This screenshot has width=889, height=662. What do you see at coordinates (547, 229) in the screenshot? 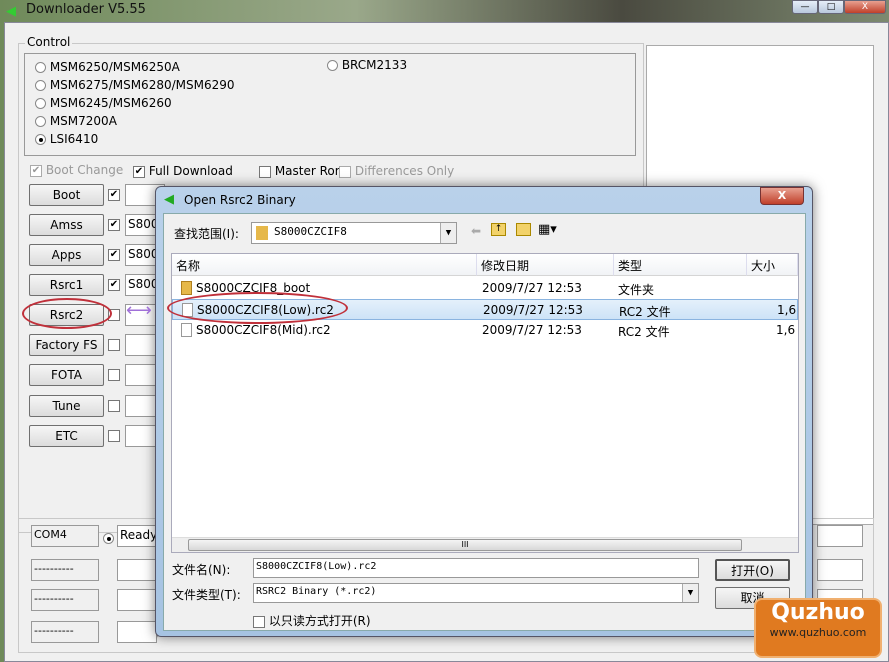
I see `view-menu-icon: ▦▾` at bounding box center [547, 229].